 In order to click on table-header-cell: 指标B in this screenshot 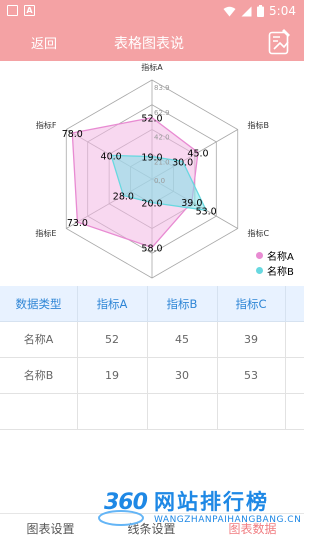, I will do `click(182, 304)`.